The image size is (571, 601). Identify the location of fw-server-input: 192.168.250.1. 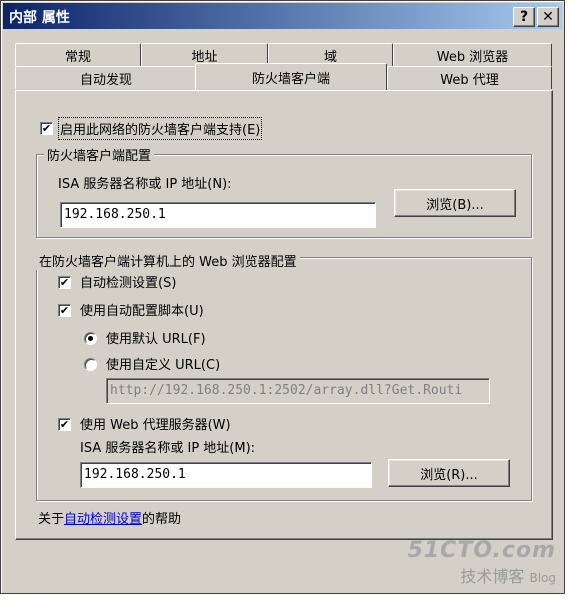
(218, 215).